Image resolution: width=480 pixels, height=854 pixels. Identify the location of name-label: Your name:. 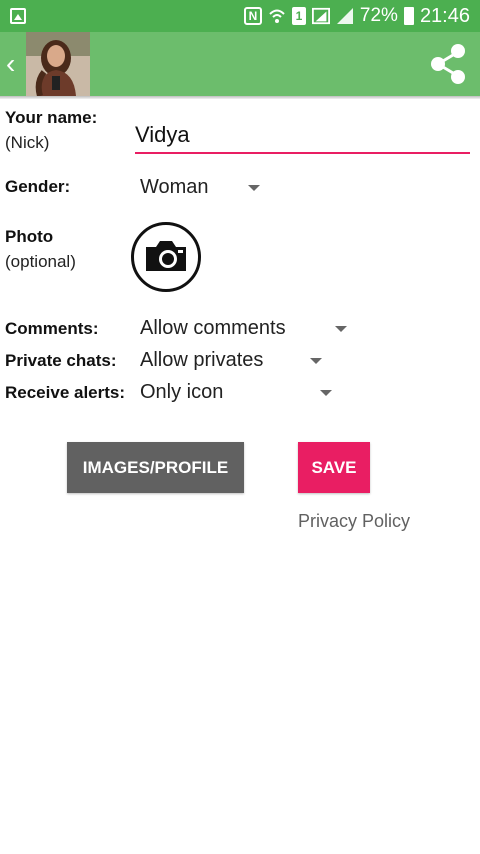
(51, 117).